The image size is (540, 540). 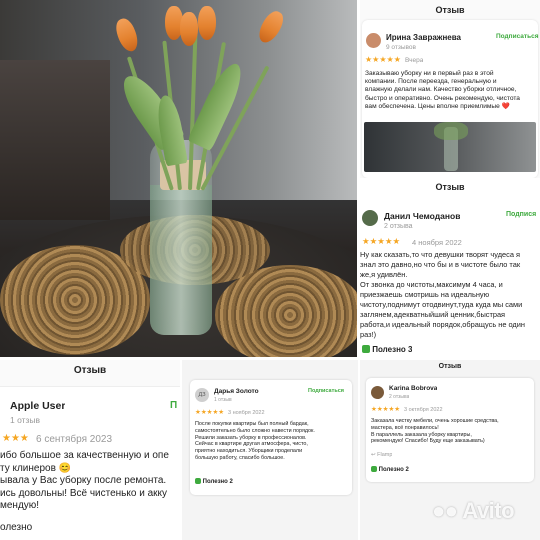 I want to click on helpful-button: Полезно 3, so click(x=387, y=349).